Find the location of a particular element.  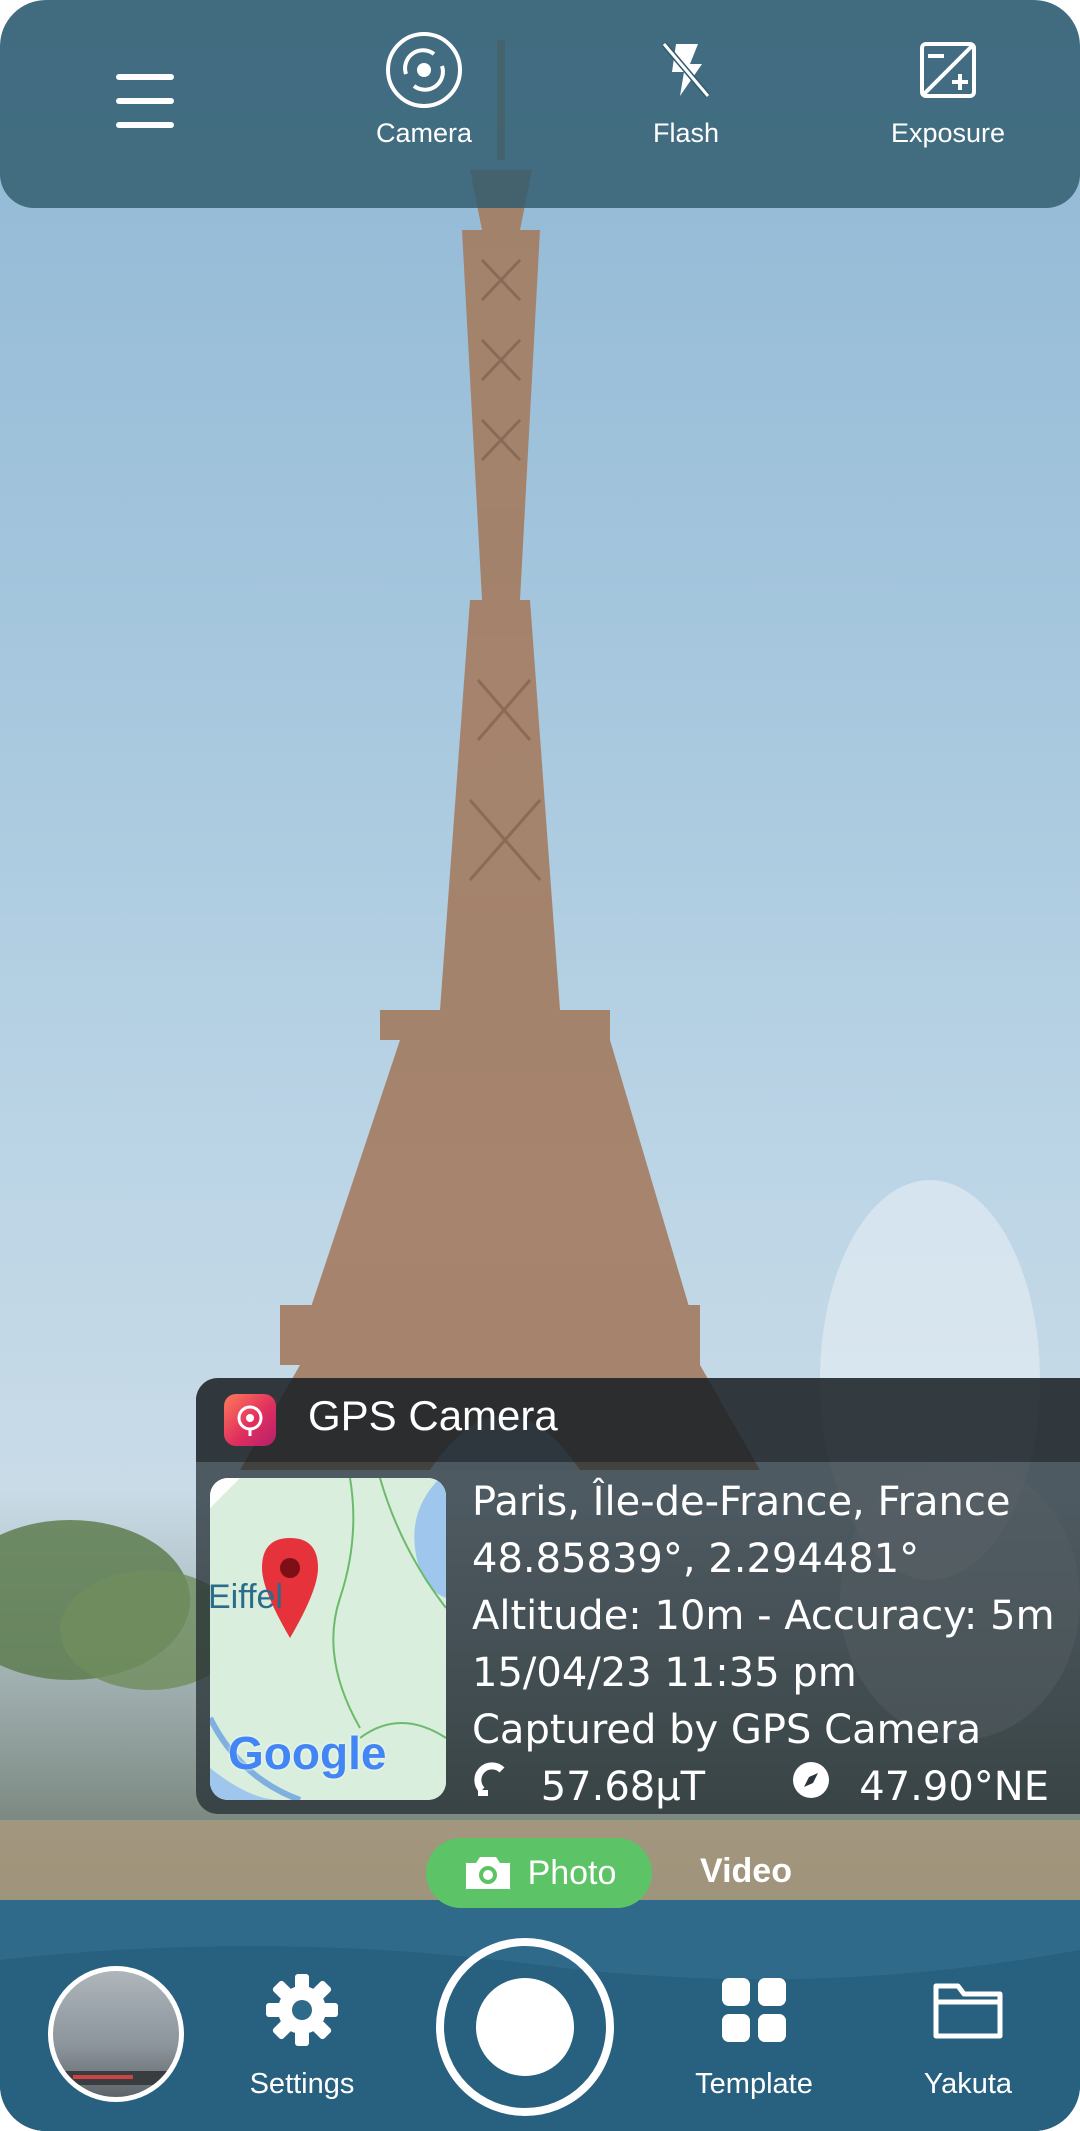

address-text: Paris, Île-de-France, France is located at coordinates (741, 1502).